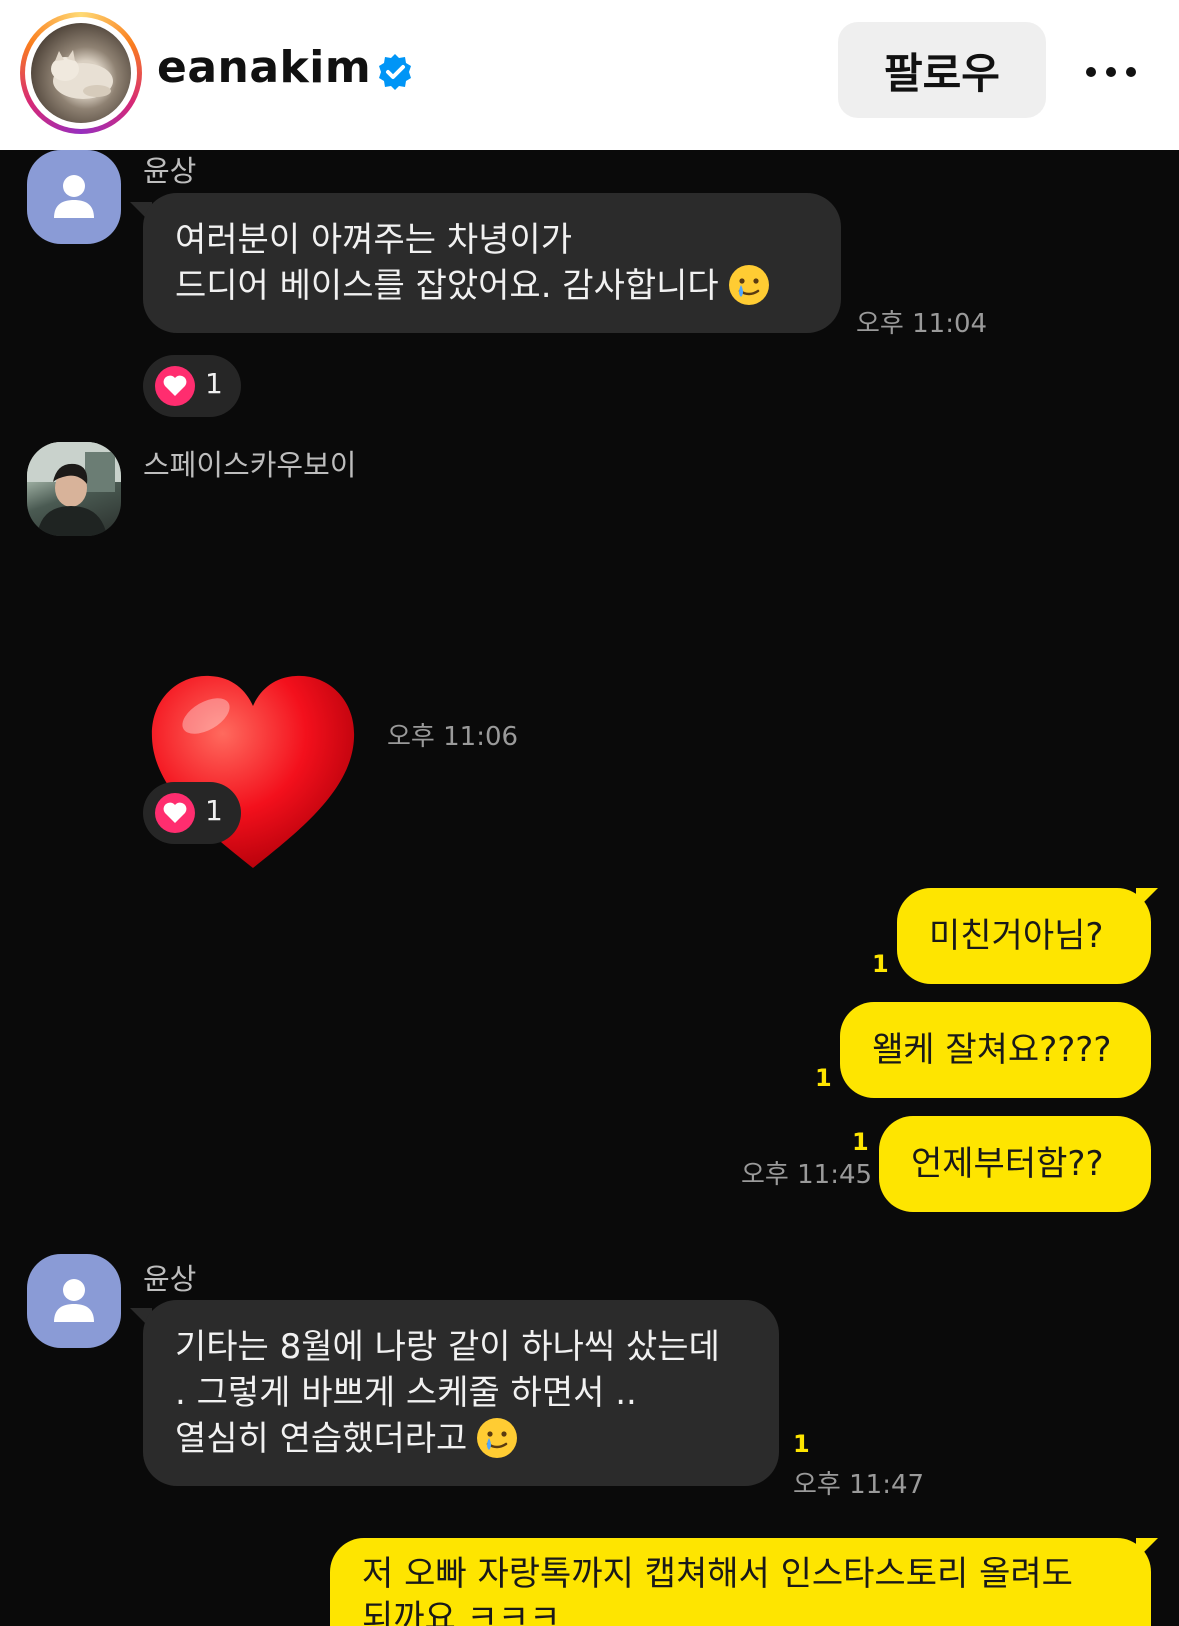  I want to click on my-message-bubble: 왤케 잘쳐요????, so click(995, 1050).